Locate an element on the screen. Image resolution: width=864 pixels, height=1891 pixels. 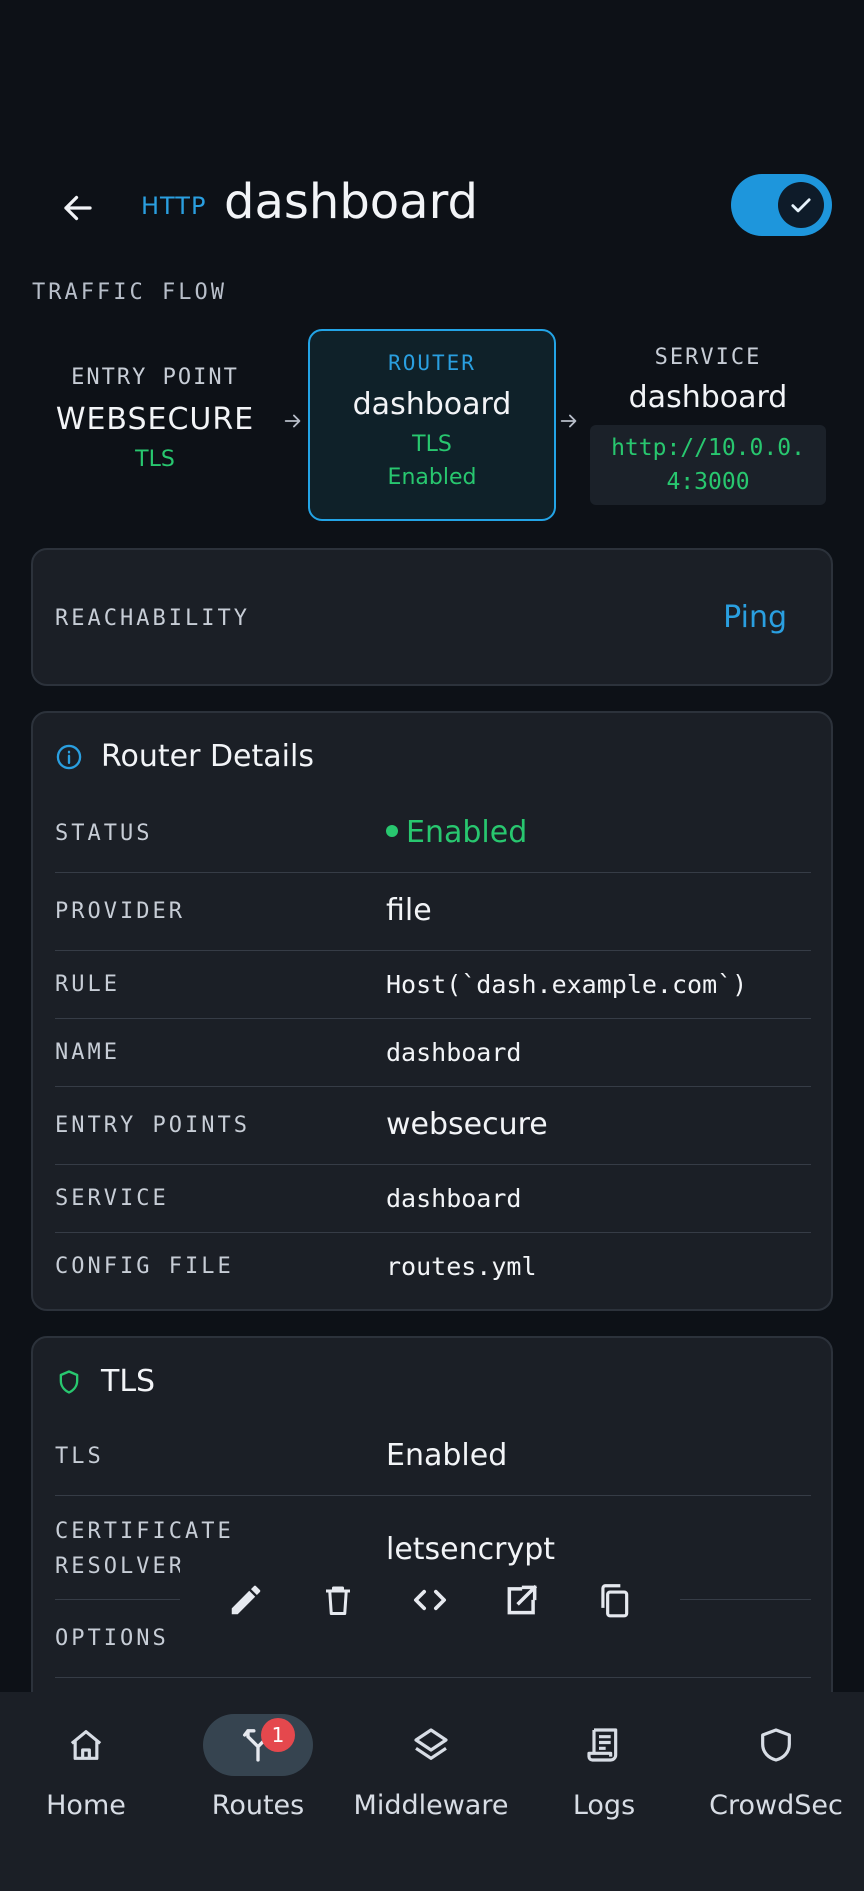
protocol-label: HTTP is located at coordinates (174, 206).